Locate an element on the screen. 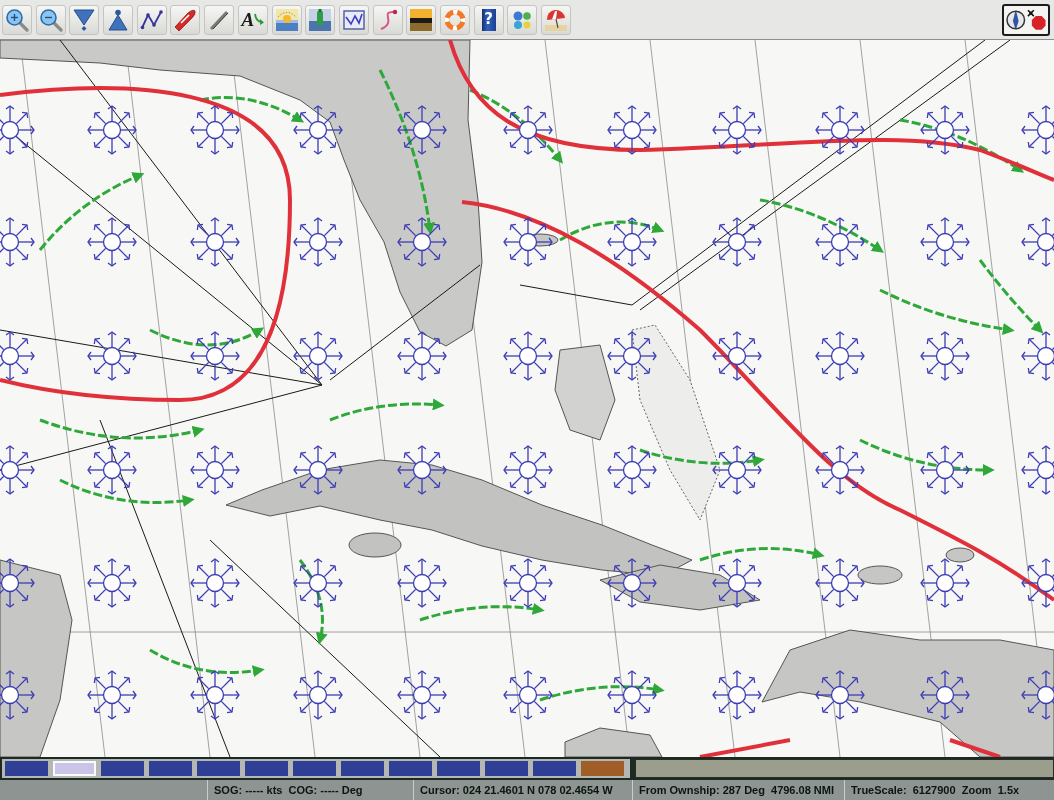 This screenshot has height=800, width=1054. tide-button is located at coordinates (286, 19).